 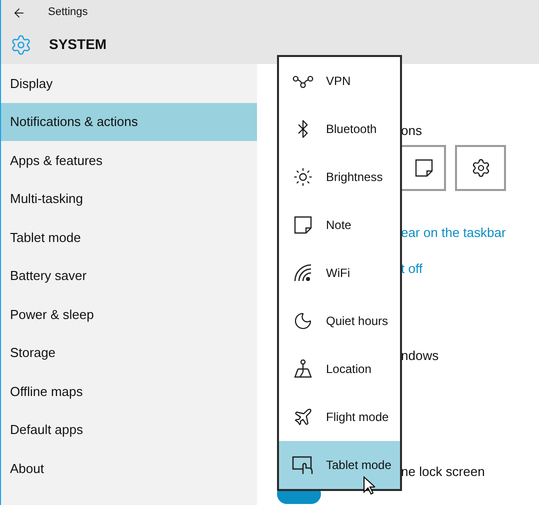 What do you see at coordinates (78, 44) in the screenshot?
I see `page-heading: SYSTEM` at bounding box center [78, 44].